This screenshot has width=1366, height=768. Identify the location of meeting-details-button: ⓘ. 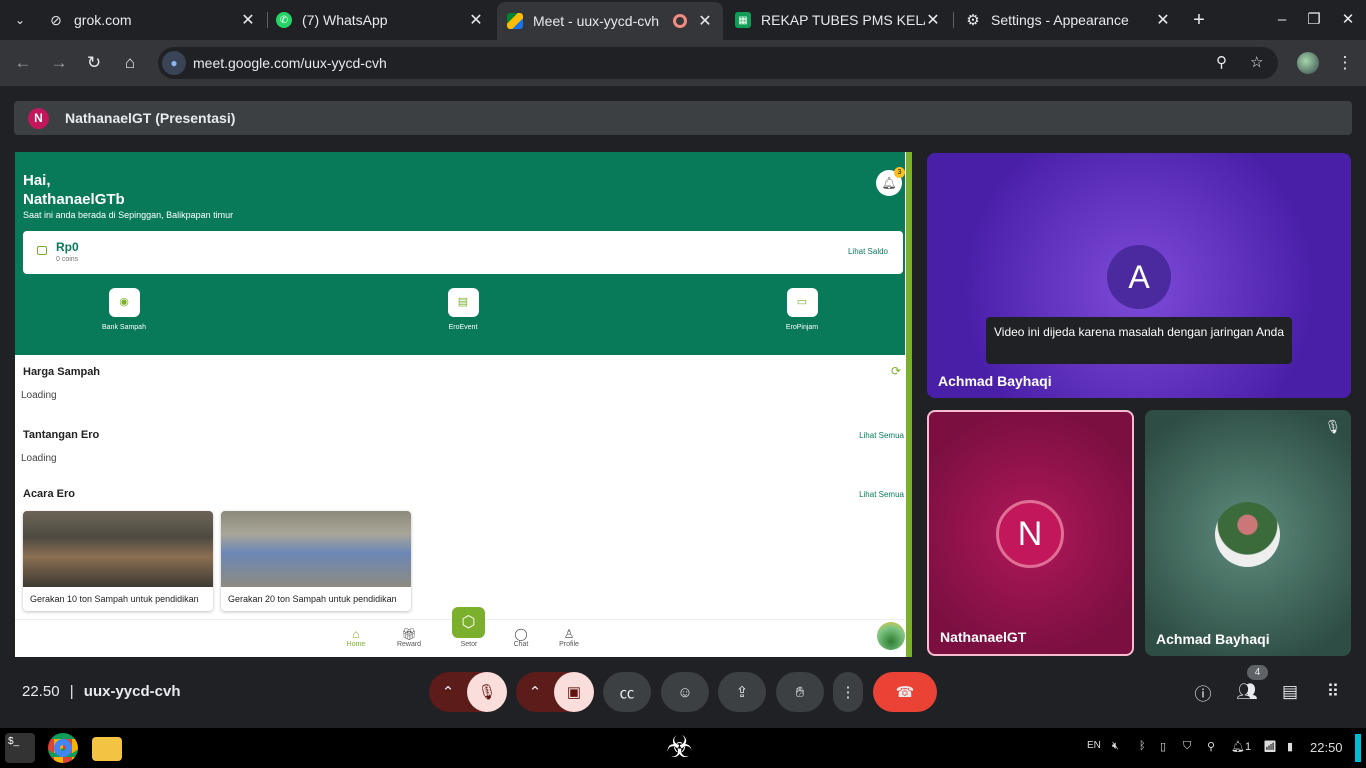
(1203, 692).